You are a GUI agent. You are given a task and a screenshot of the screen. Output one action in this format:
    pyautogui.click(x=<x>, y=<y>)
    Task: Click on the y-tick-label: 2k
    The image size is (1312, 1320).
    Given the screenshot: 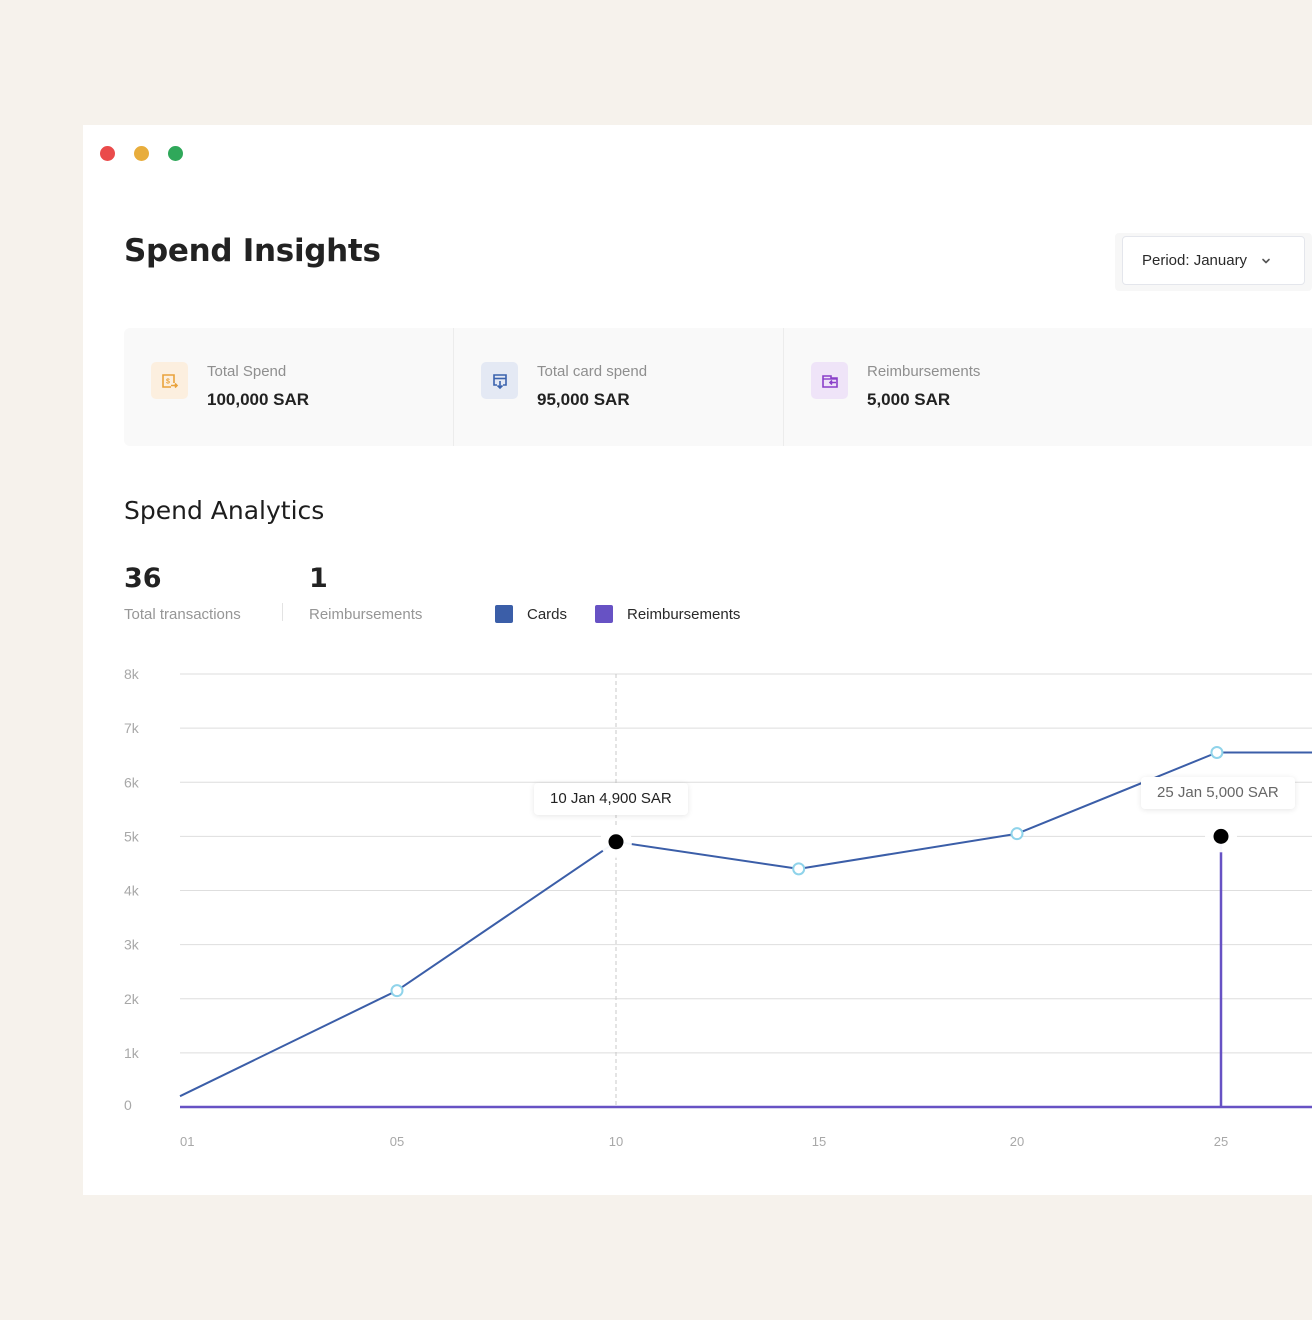 What is the action you would take?
    pyautogui.click(x=132, y=999)
    